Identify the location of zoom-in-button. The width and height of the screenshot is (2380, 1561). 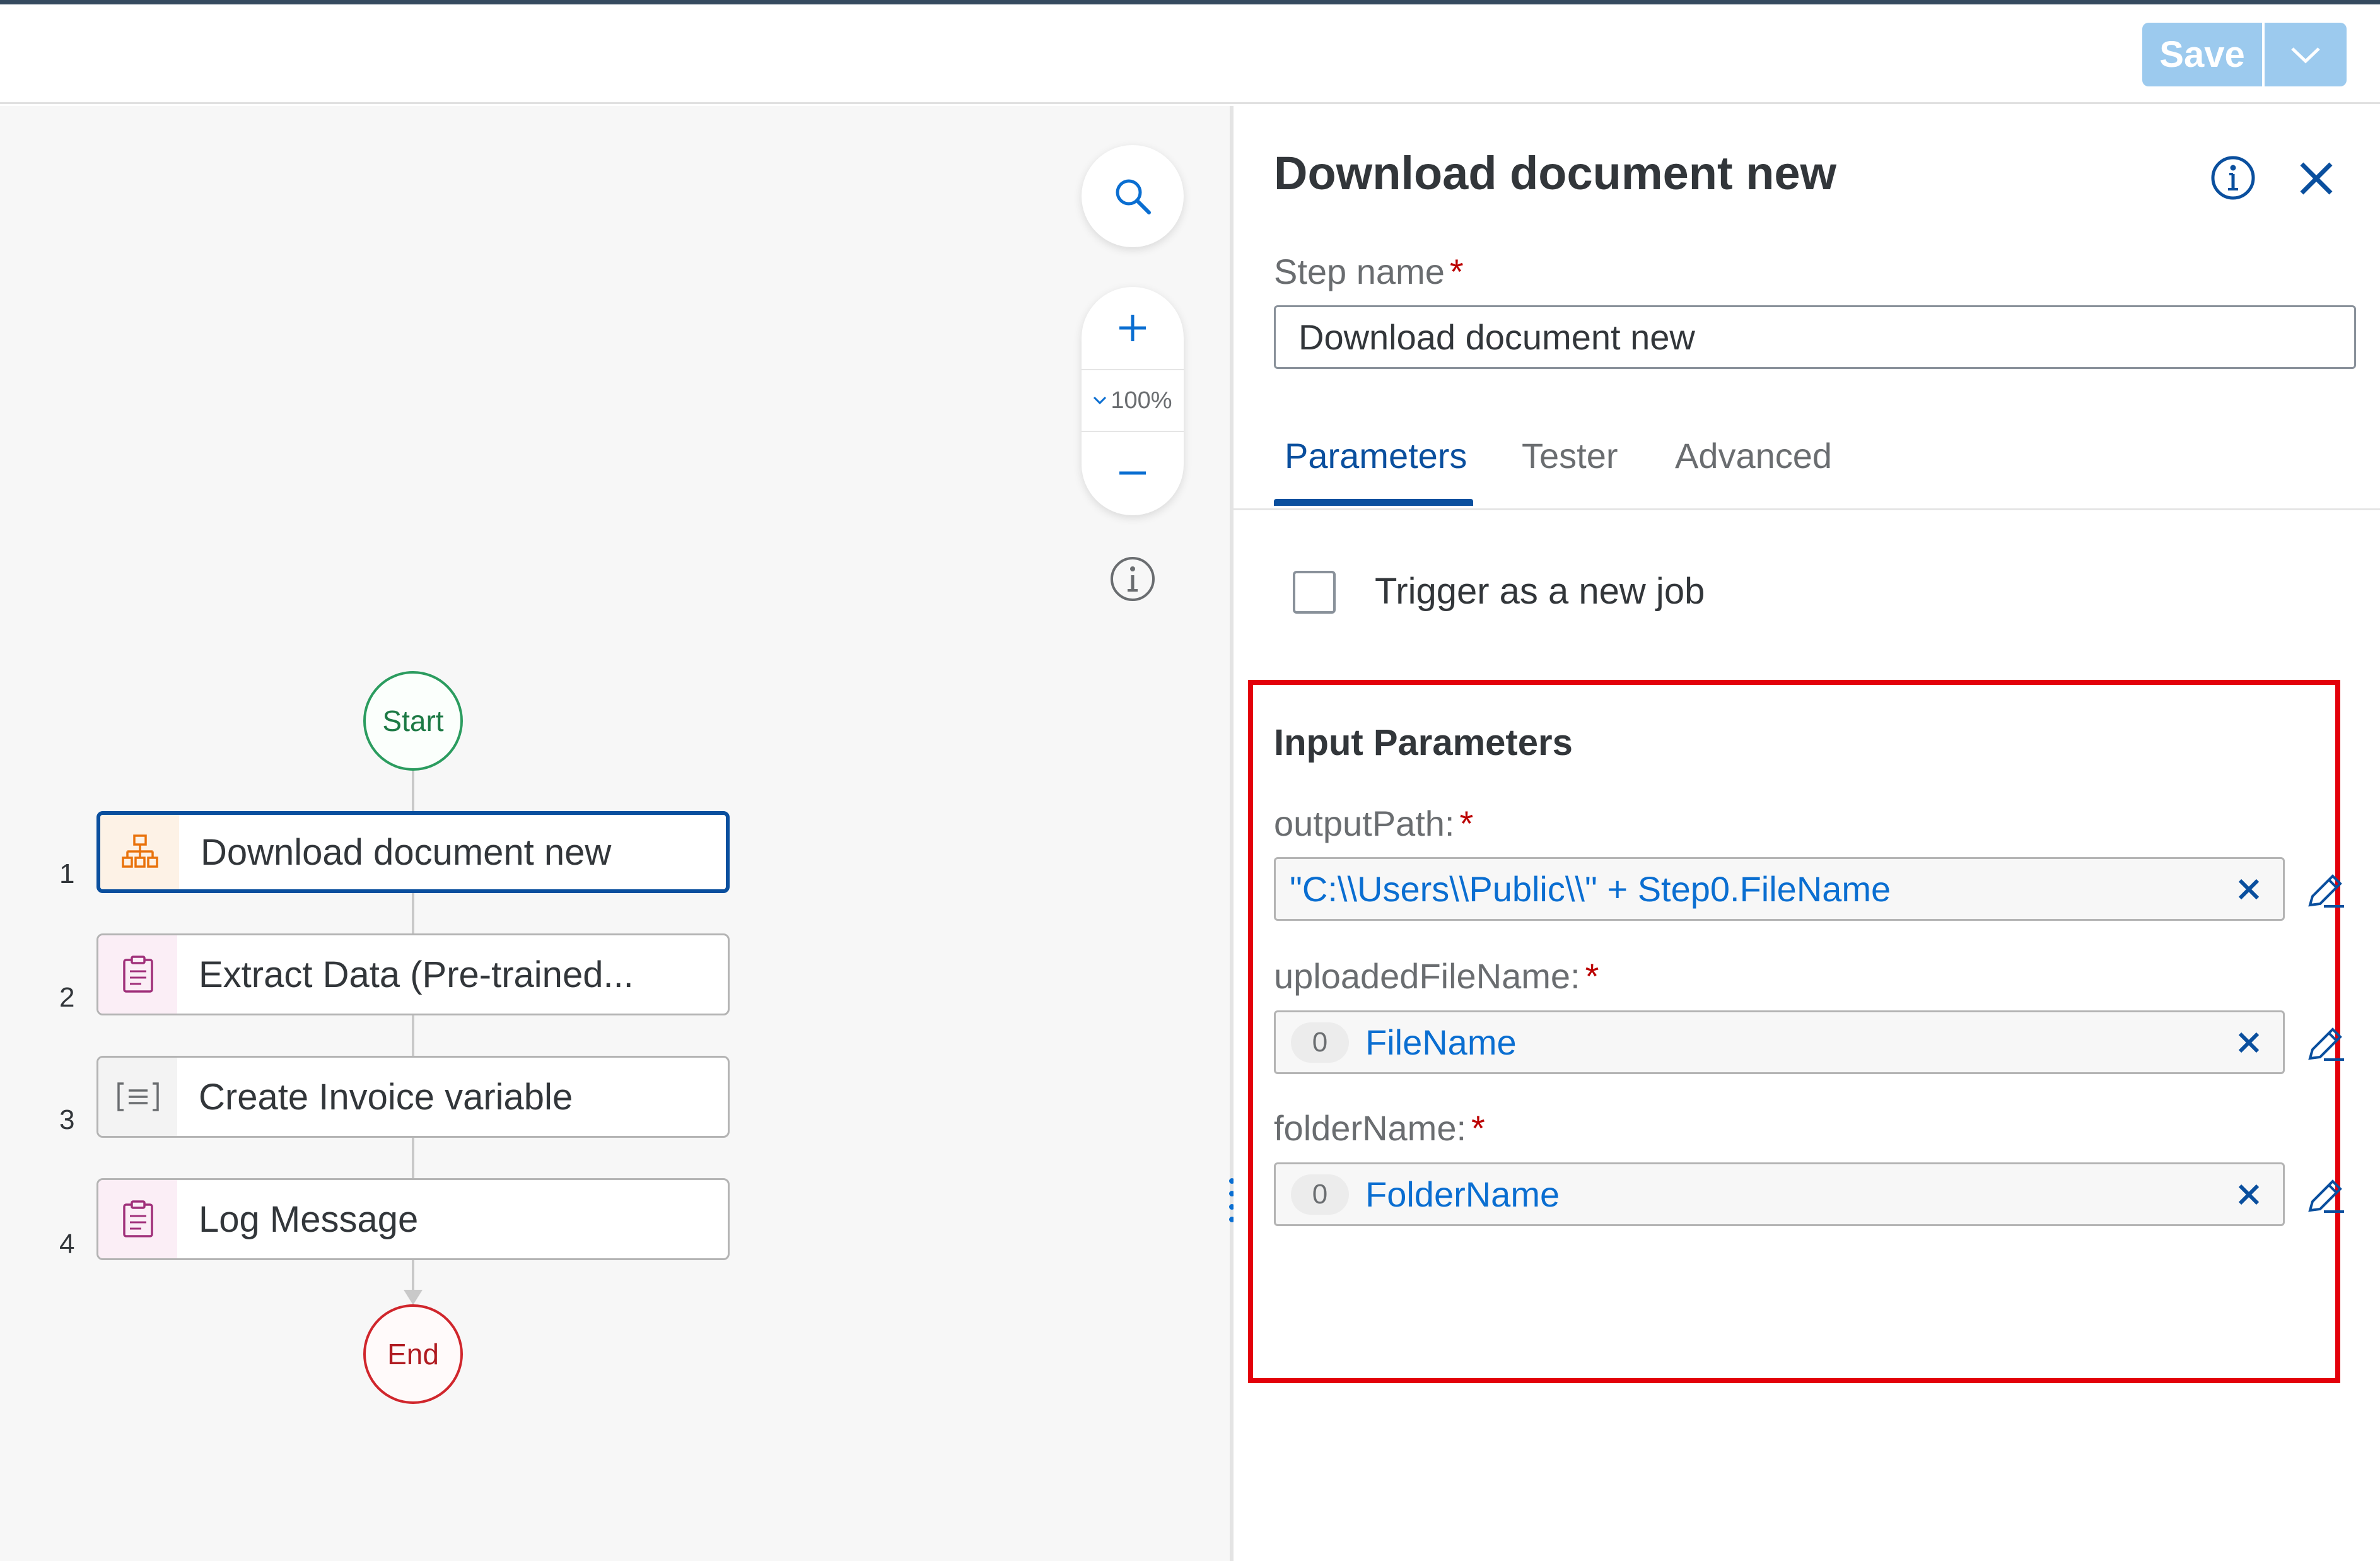
(1133, 328).